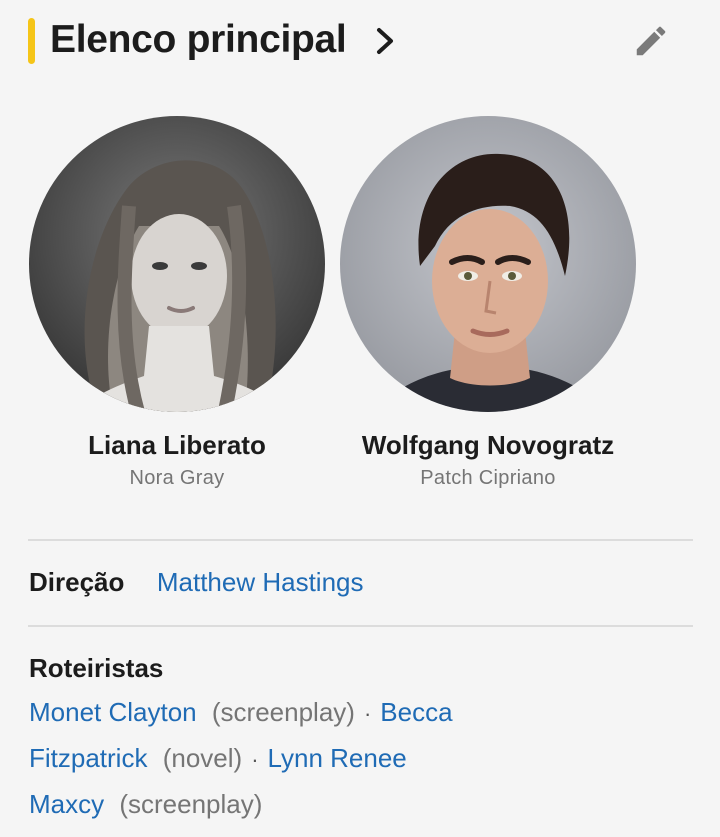 This screenshot has width=720, height=837. What do you see at coordinates (96, 668) in the screenshot?
I see `writers-label: Roteiristas` at bounding box center [96, 668].